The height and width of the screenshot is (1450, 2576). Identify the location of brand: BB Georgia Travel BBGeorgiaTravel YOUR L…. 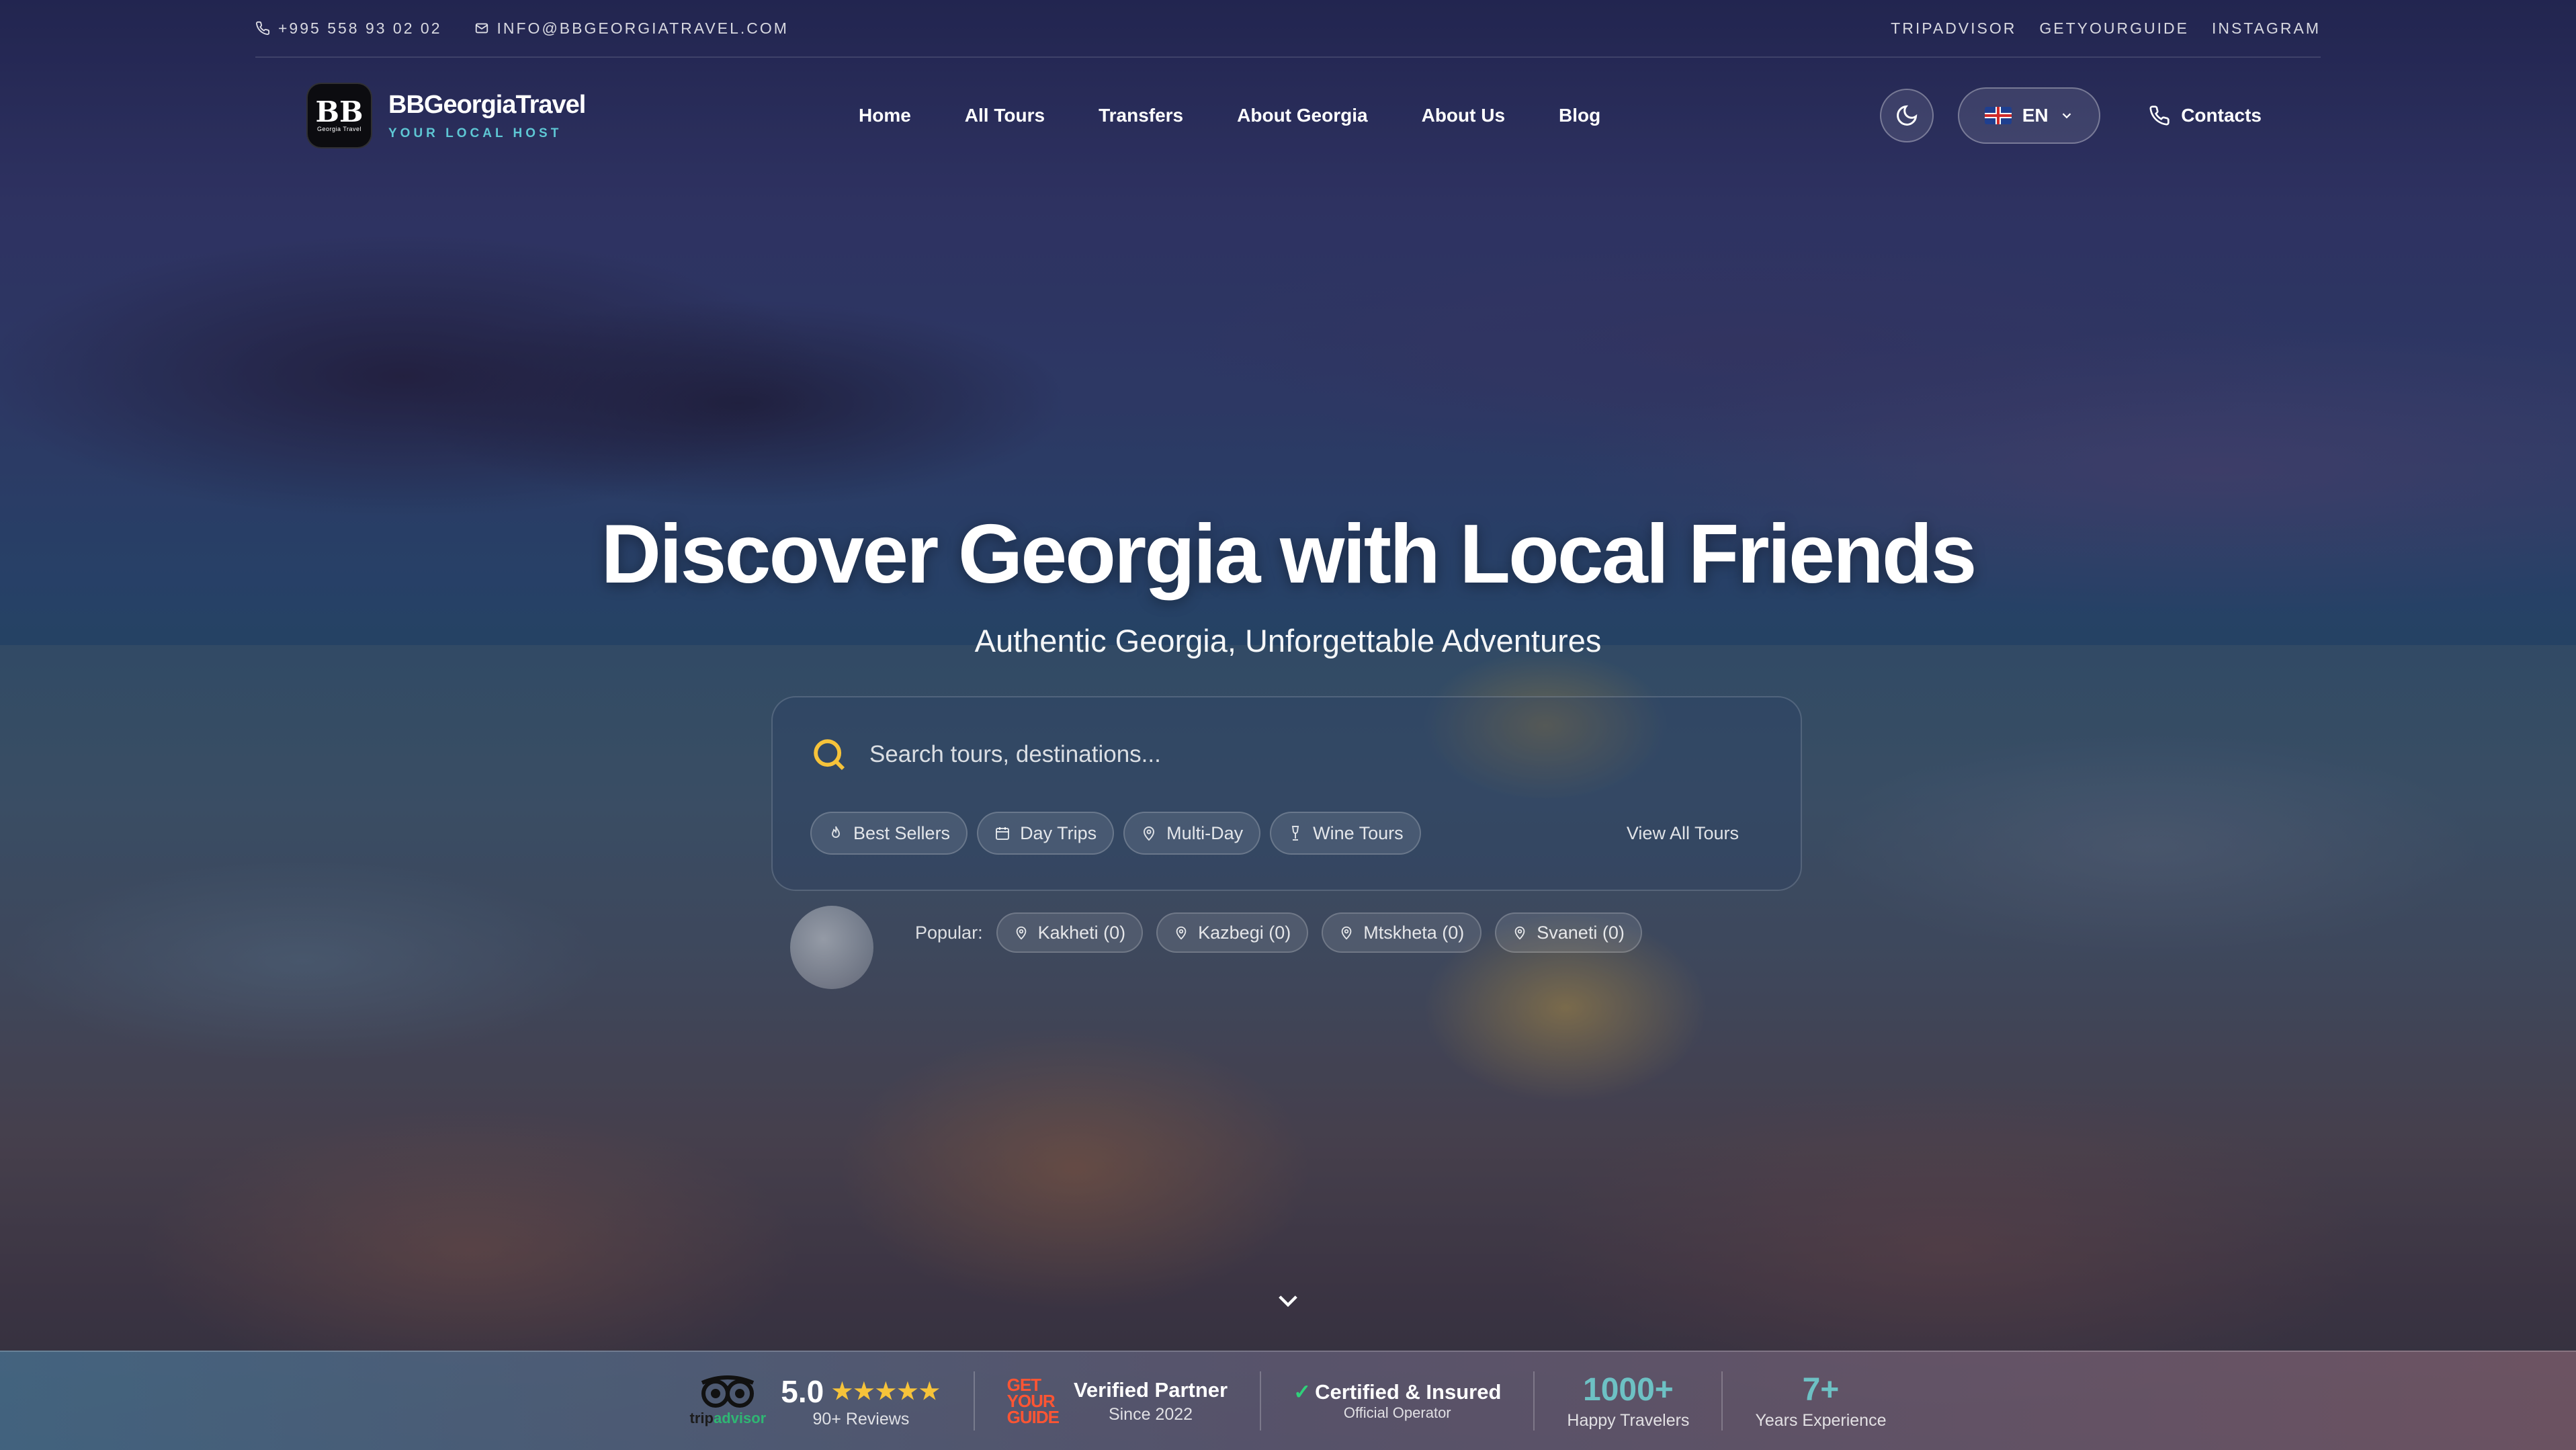
(508, 116).